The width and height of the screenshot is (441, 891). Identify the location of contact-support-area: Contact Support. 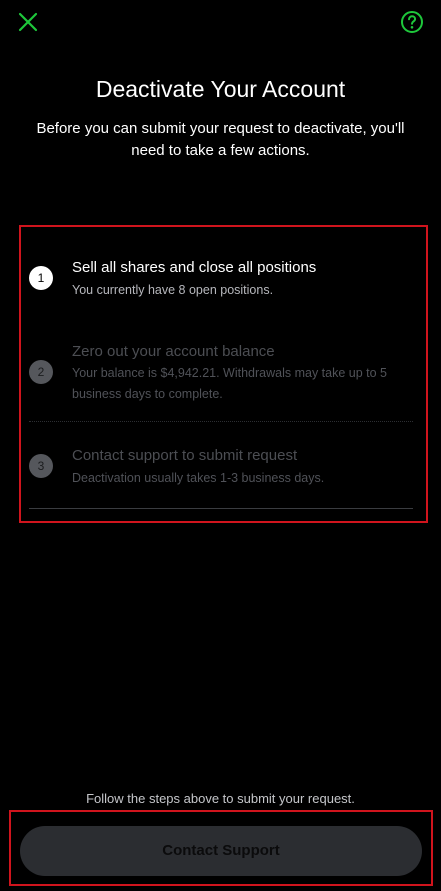
(221, 848).